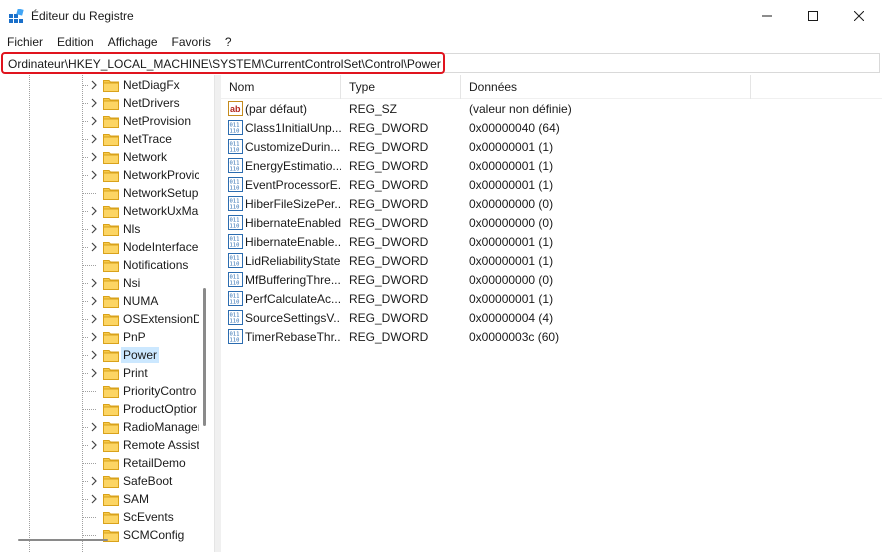  What do you see at coordinates (160, 463) in the screenshot?
I see `tree-item-label: RetailDemo` at bounding box center [160, 463].